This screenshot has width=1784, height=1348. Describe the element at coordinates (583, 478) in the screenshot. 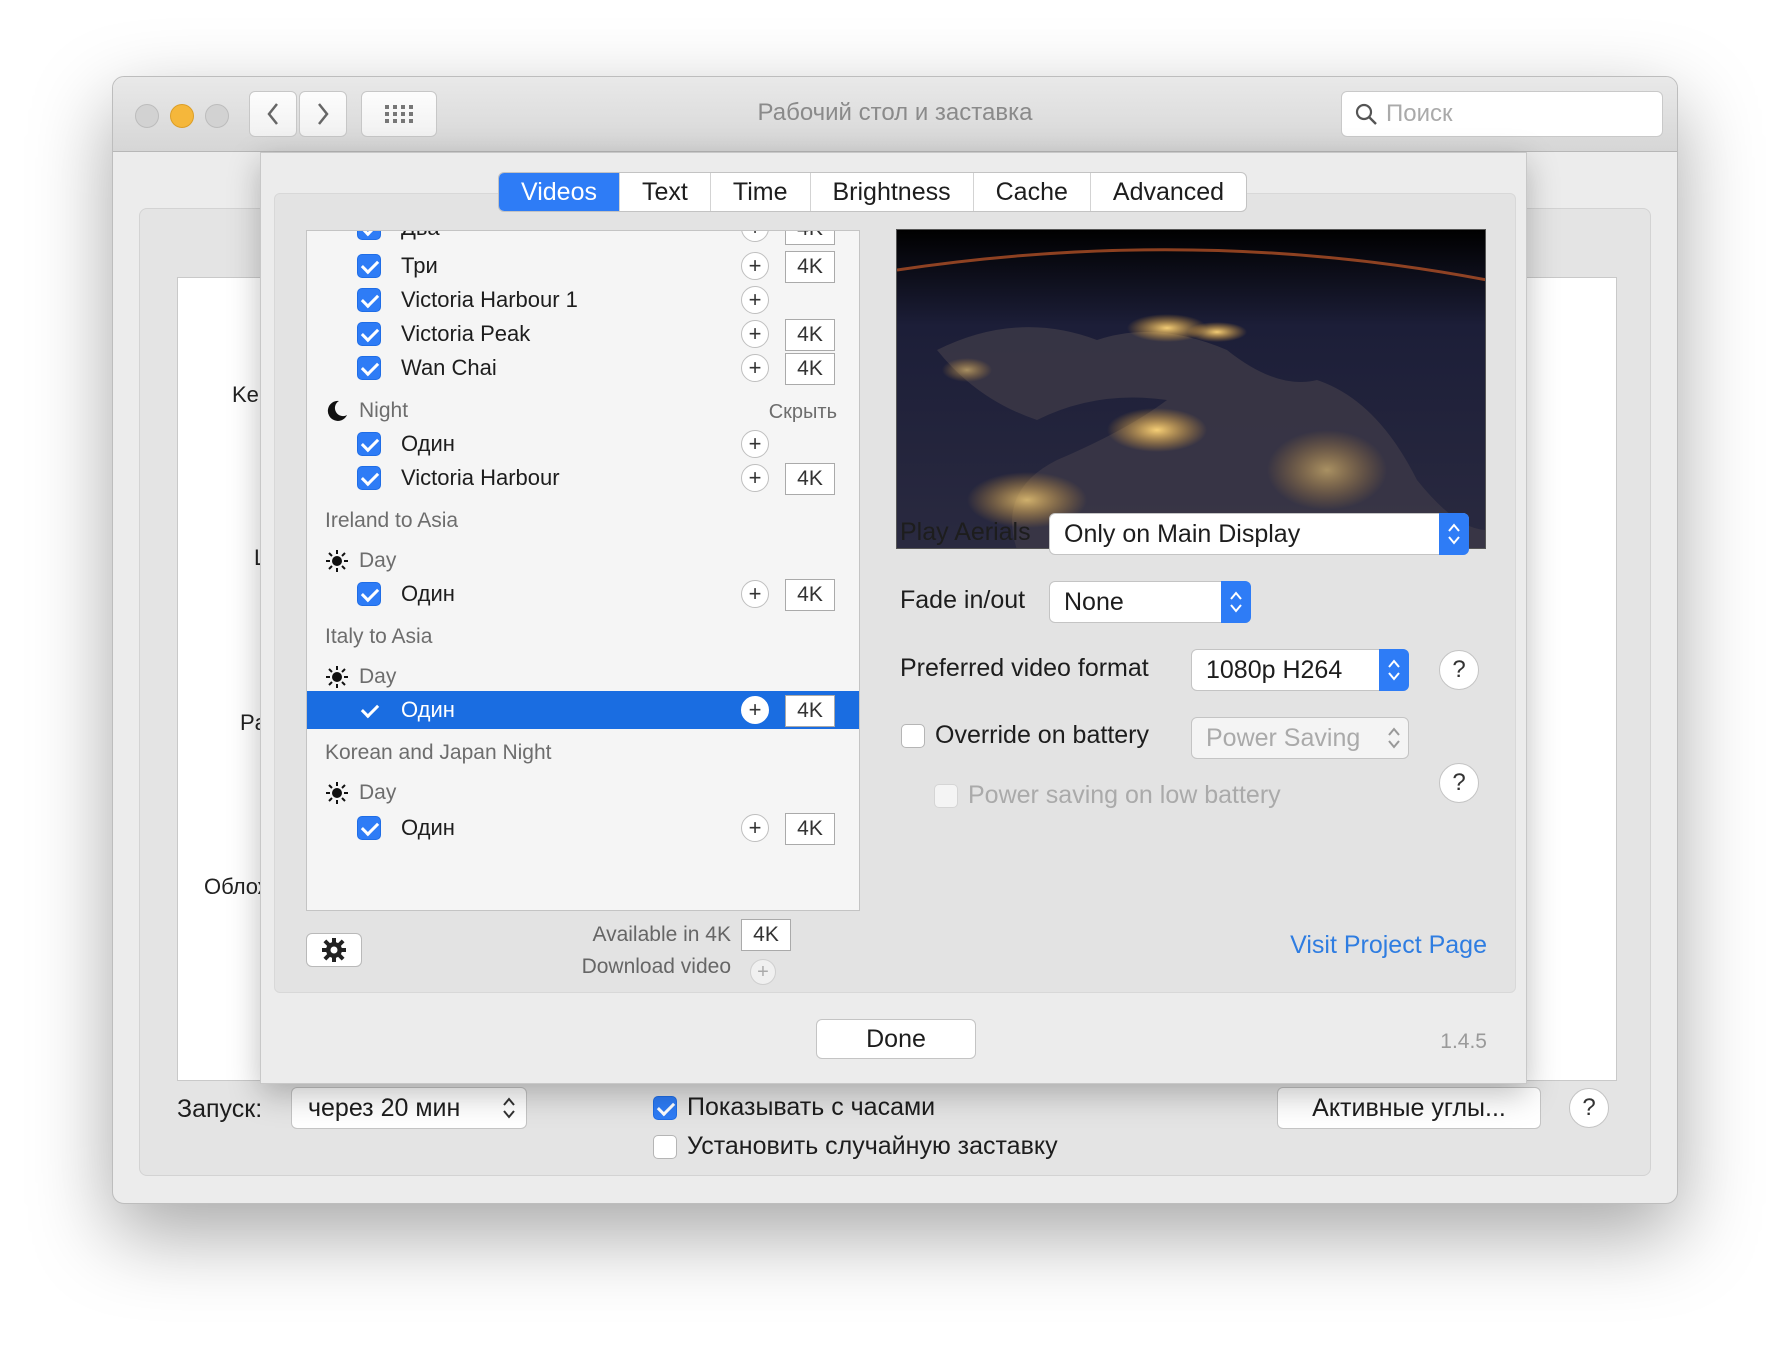

I see `video-row: Victoria Harbour + 4K` at that location.